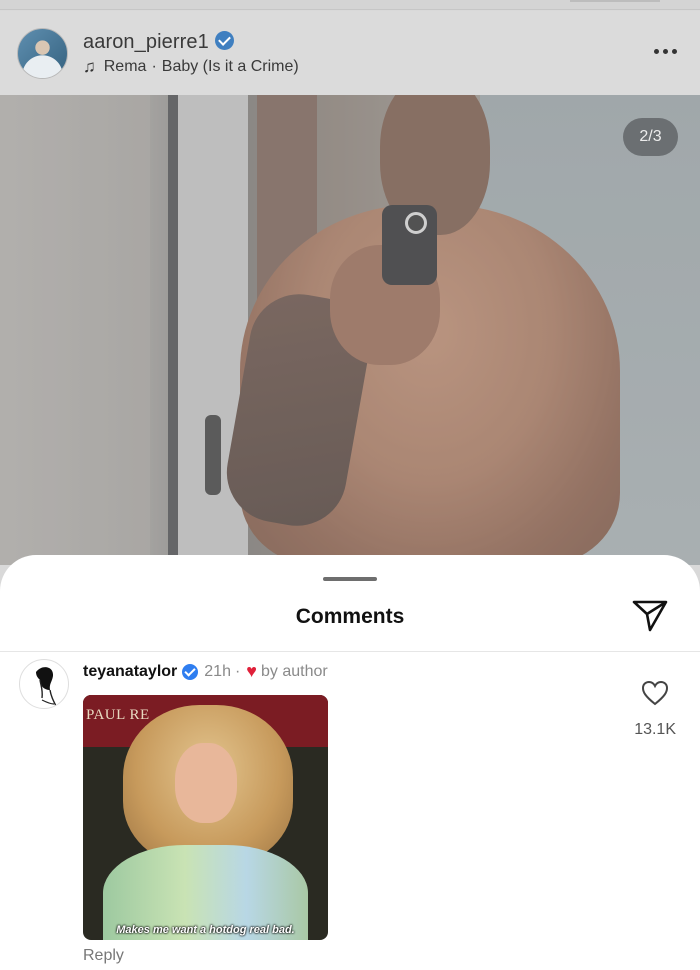 Image resolution: width=700 pixels, height=970 pixels. I want to click on post-username-text: aaron_pierre1, so click(146, 42).